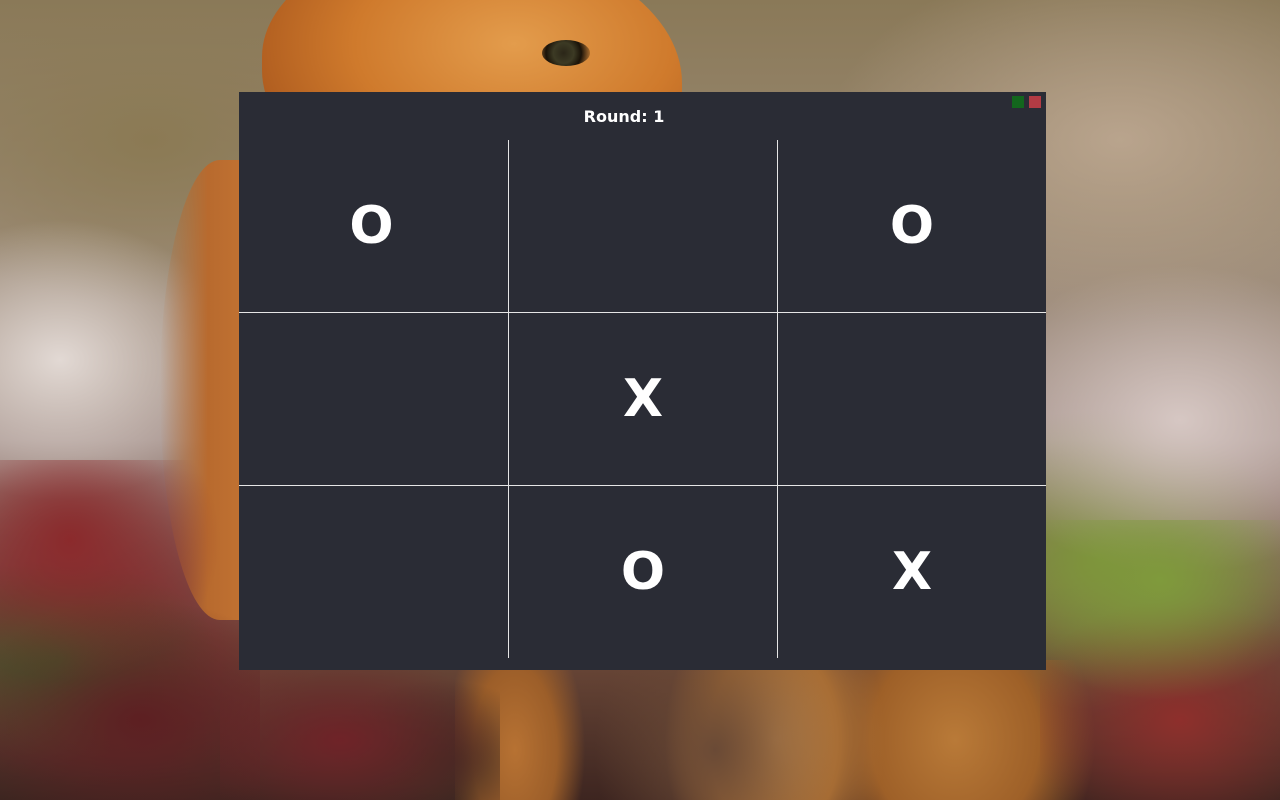  Describe the element at coordinates (566, 53) in the screenshot. I see `fox-eye-image` at that location.